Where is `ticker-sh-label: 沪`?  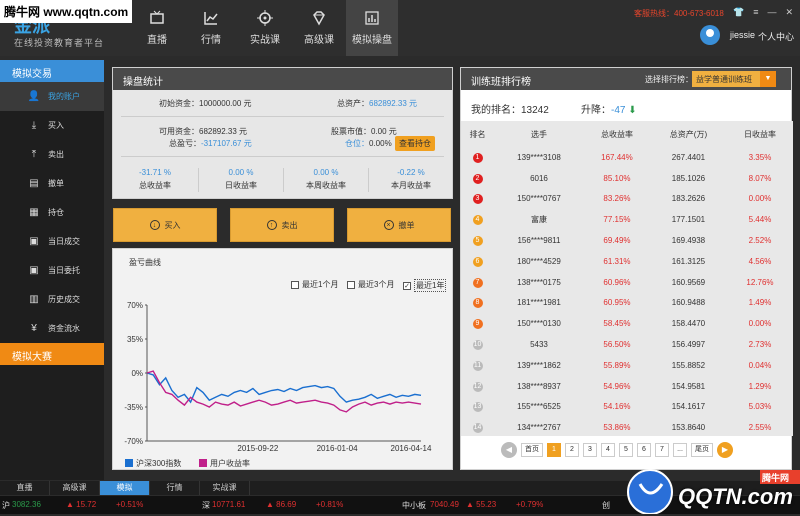
ticker-sh-label: 沪 is located at coordinates (6, 505).